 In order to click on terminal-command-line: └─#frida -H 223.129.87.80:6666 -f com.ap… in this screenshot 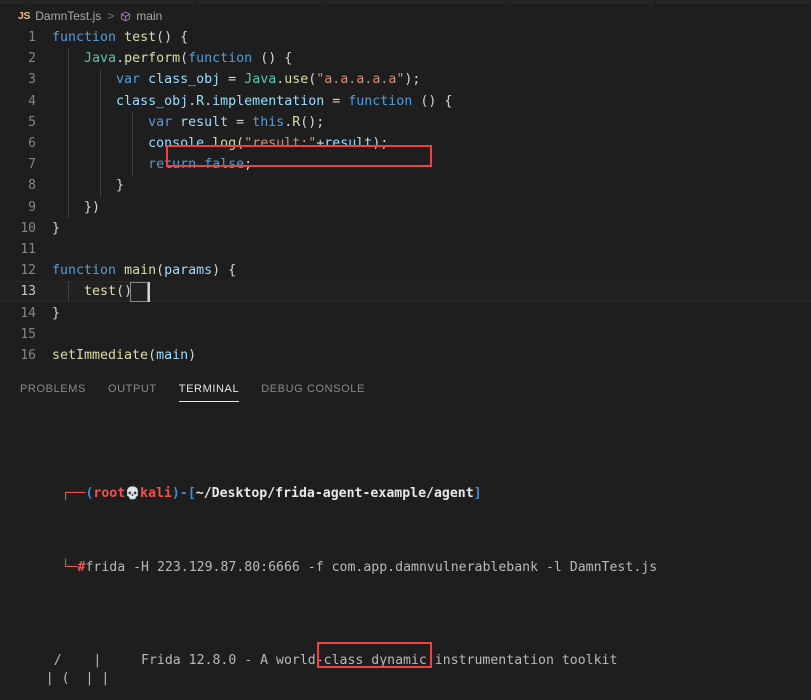, I will do `click(412, 557)`.